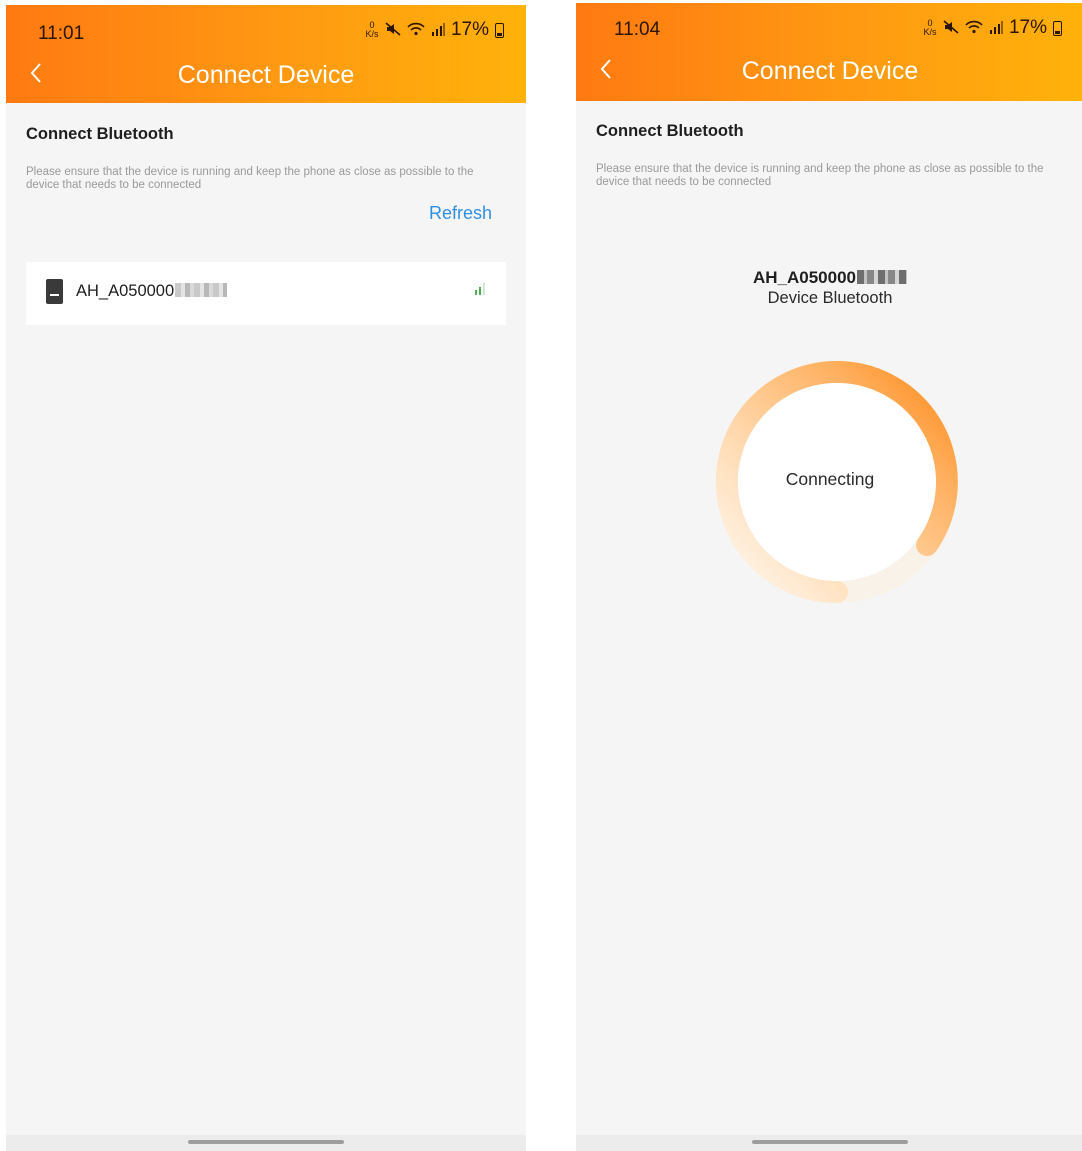 Image resolution: width=1082 pixels, height=1151 pixels. Describe the element at coordinates (54, 291) in the screenshot. I see `device-icon` at that location.